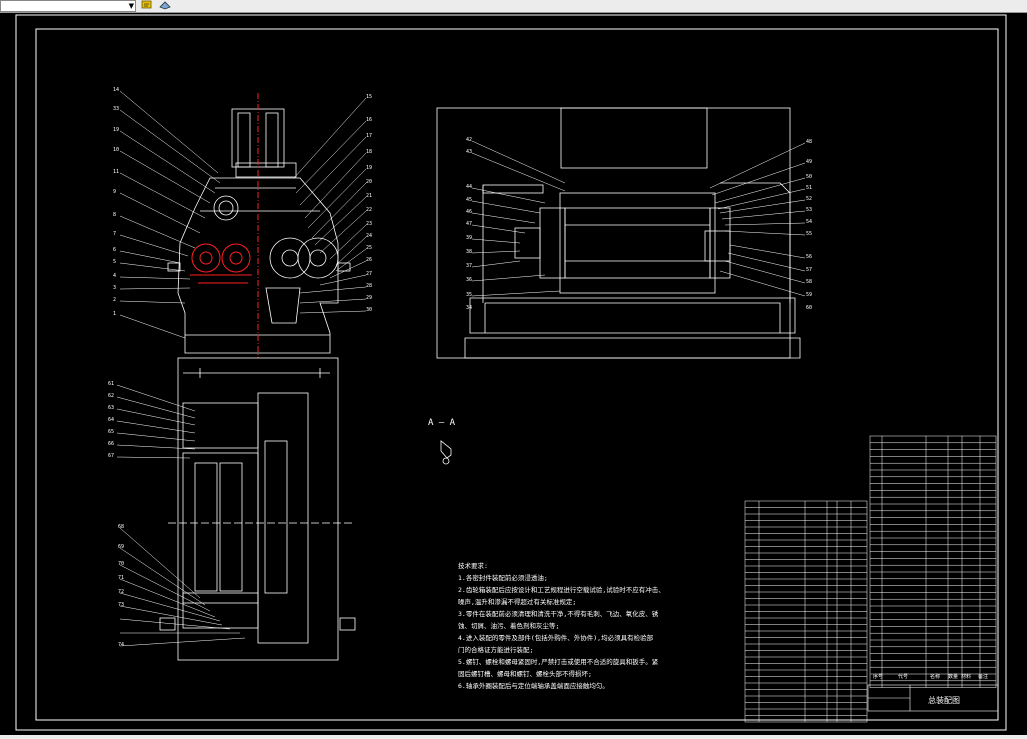  Describe the element at coordinates (469, 212) in the screenshot. I see `callout-46: 46` at that location.